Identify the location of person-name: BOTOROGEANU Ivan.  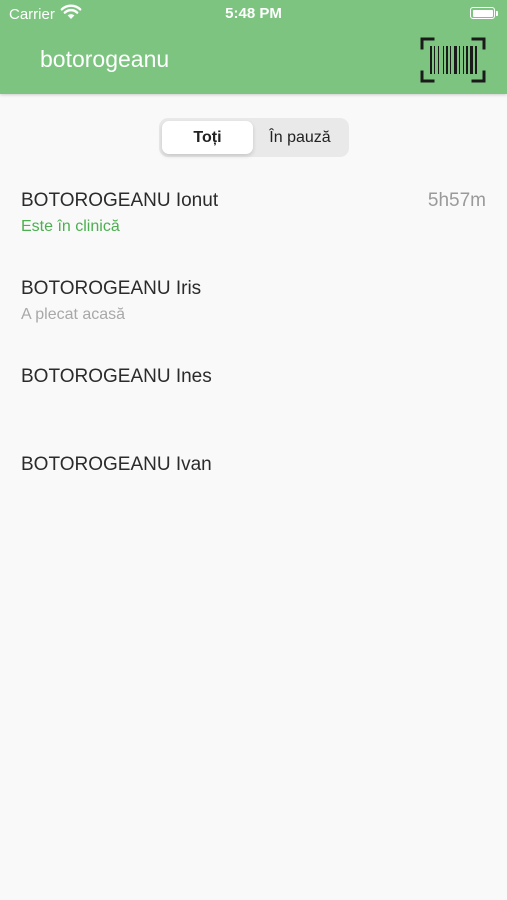
(116, 464).